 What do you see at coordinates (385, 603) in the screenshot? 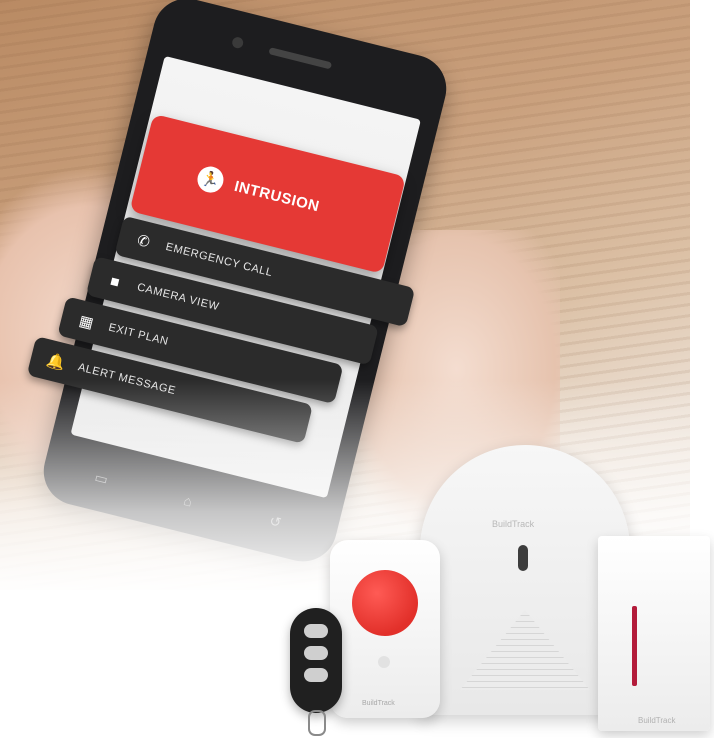
I see `red-panic-button` at bounding box center [385, 603].